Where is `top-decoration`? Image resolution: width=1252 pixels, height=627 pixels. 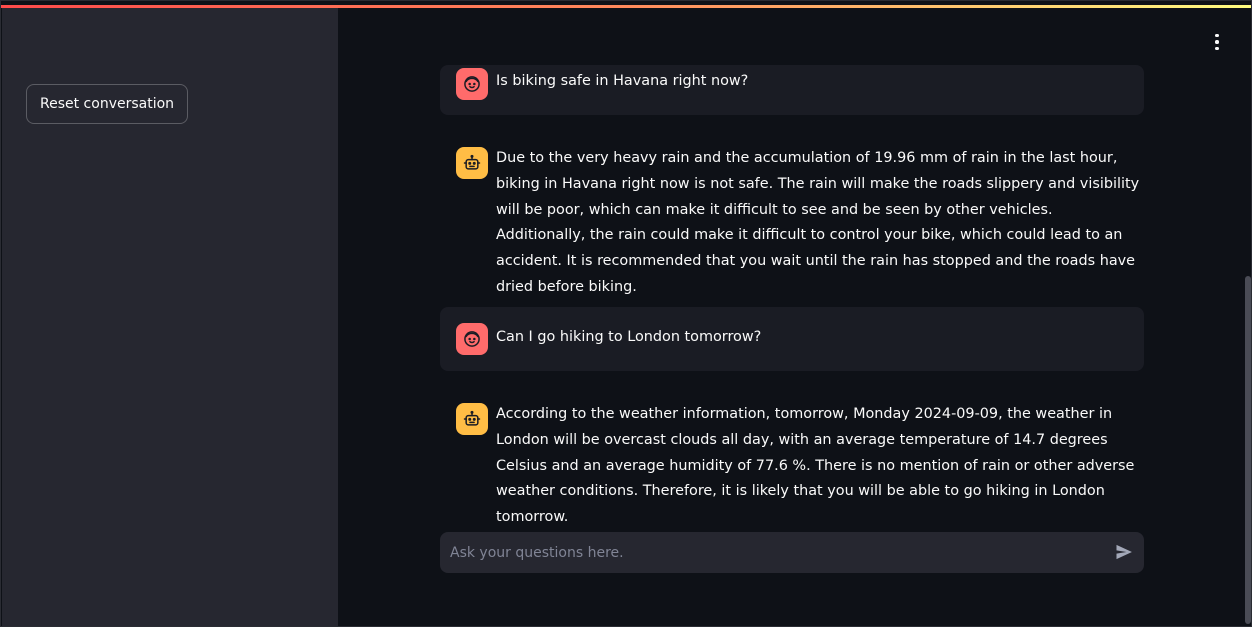
top-decoration is located at coordinates (626, 4).